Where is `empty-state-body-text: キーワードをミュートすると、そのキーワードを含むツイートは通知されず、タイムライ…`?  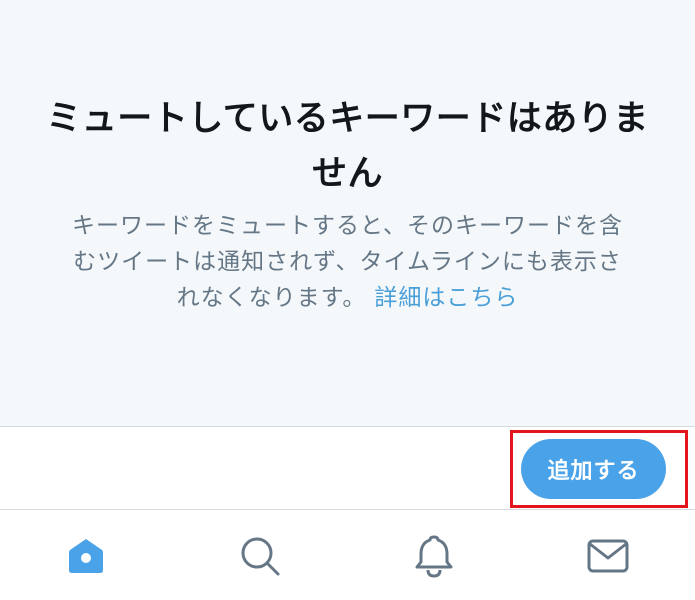 empty-state-body-text: キーワードをミュートすると、そのキーワードを含むツイートは通知されず、タイムライ… is located at coordinates (347, 262).